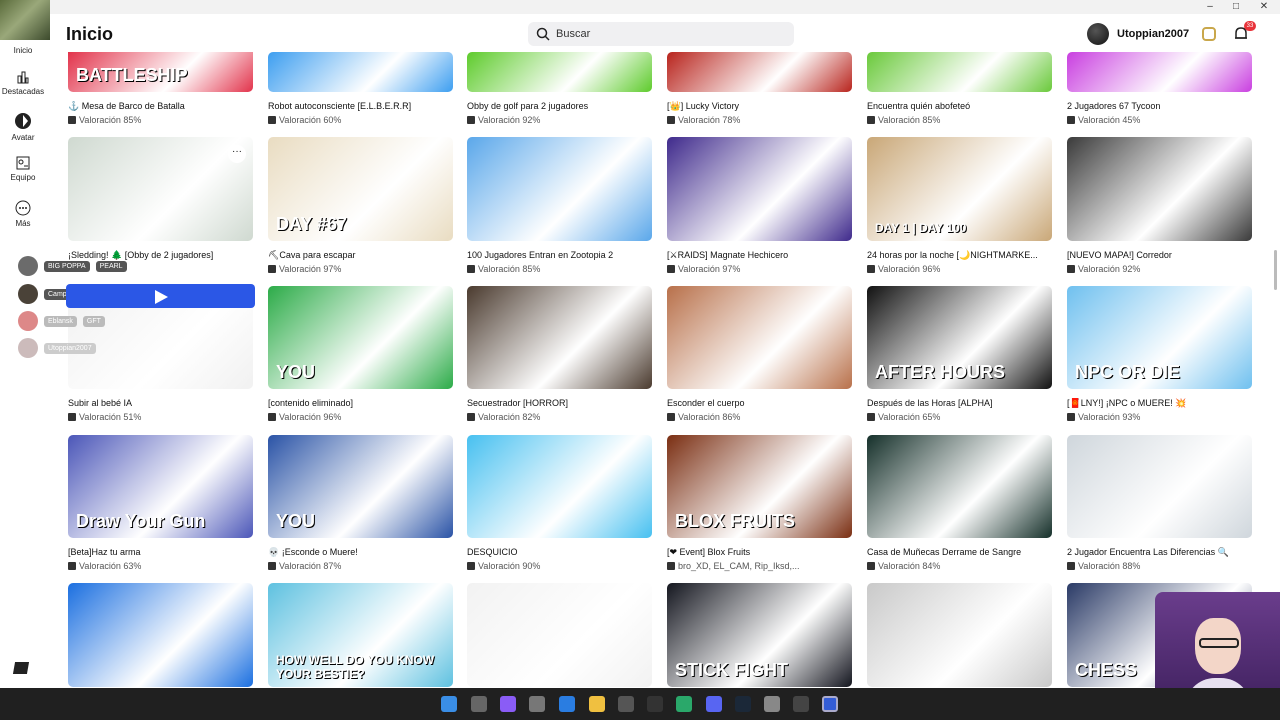  Describe the element at coordinates (479, 704) in the screenshot. I see `task-view-icon` at that location.